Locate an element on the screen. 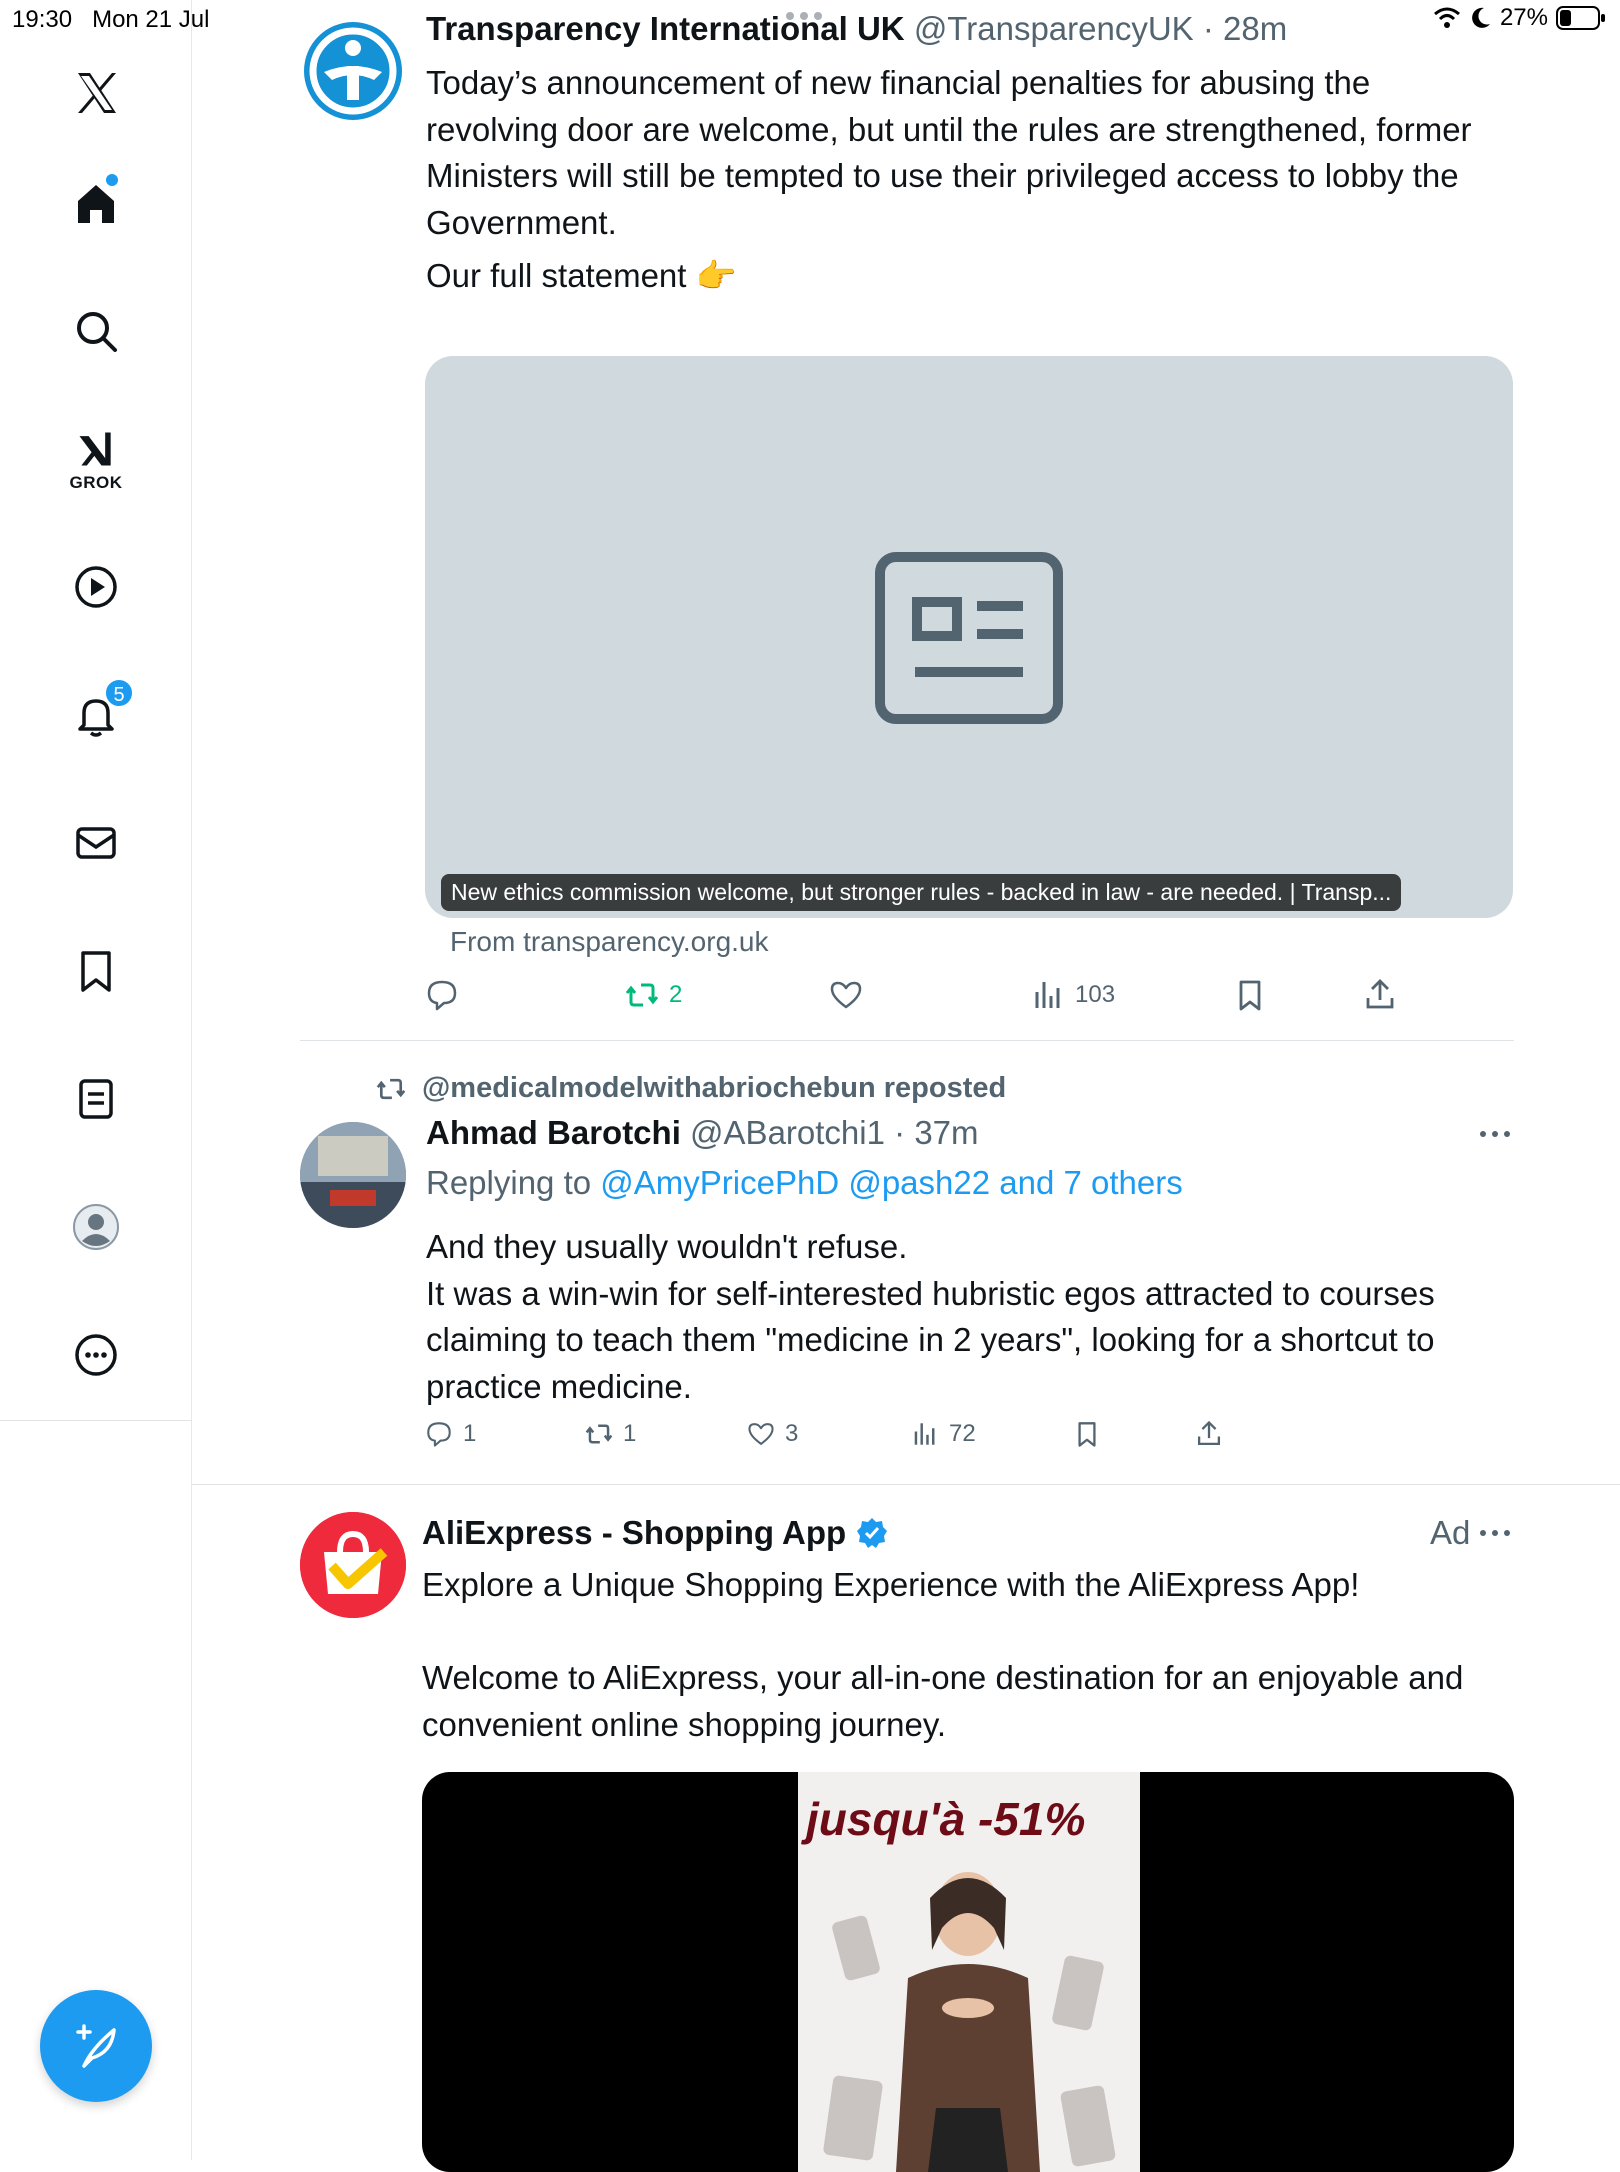  envelope-icon is located at coordinates (96, 843).